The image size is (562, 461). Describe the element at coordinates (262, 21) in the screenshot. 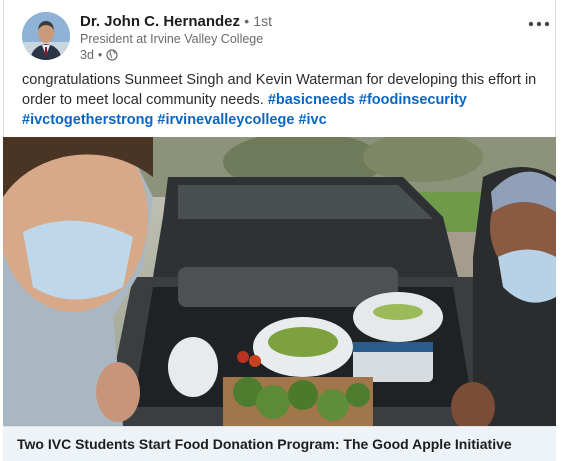

I see `connection-degree: 1st` at that location.